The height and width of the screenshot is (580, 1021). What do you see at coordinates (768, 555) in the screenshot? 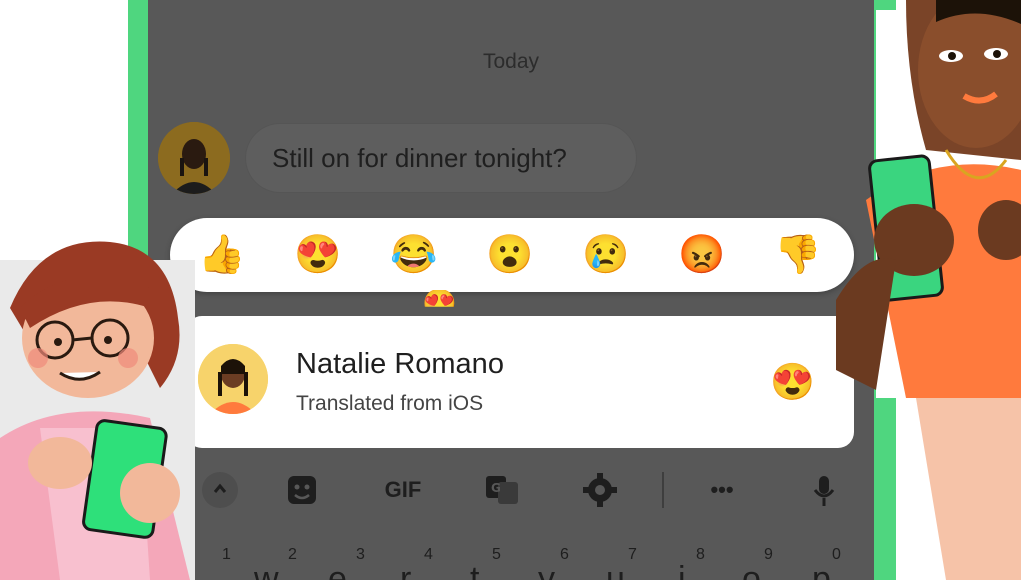
I see `key-number: 9` at bounding box center [768, 555].